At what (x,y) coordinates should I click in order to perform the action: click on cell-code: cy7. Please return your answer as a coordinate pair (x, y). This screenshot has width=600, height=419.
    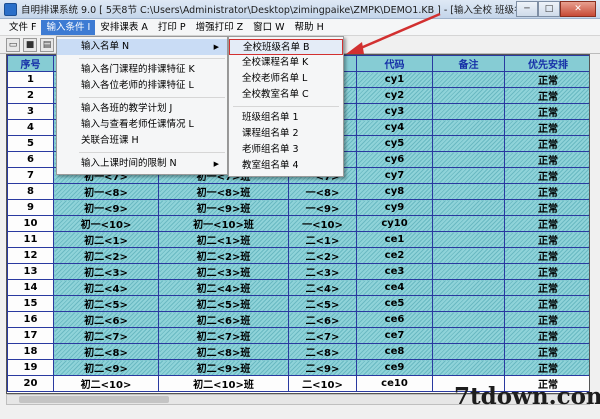
    Looking at the image, I should click on (394, 175).